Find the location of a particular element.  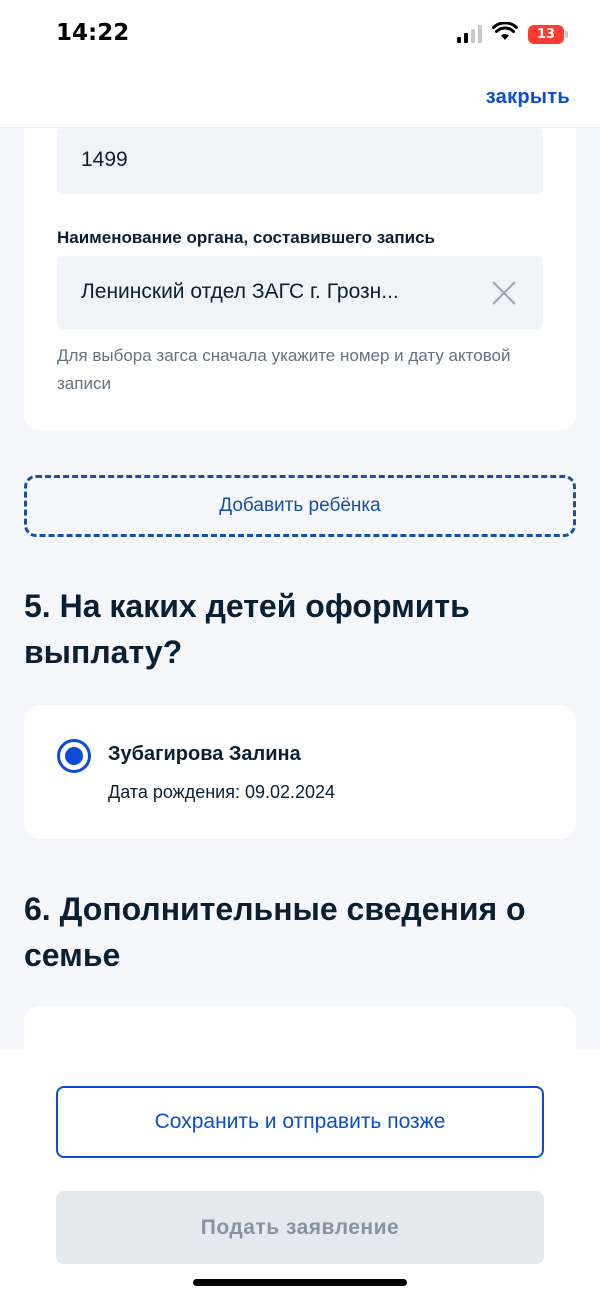

status-icons: 13 is located at coordinates (512, 33).